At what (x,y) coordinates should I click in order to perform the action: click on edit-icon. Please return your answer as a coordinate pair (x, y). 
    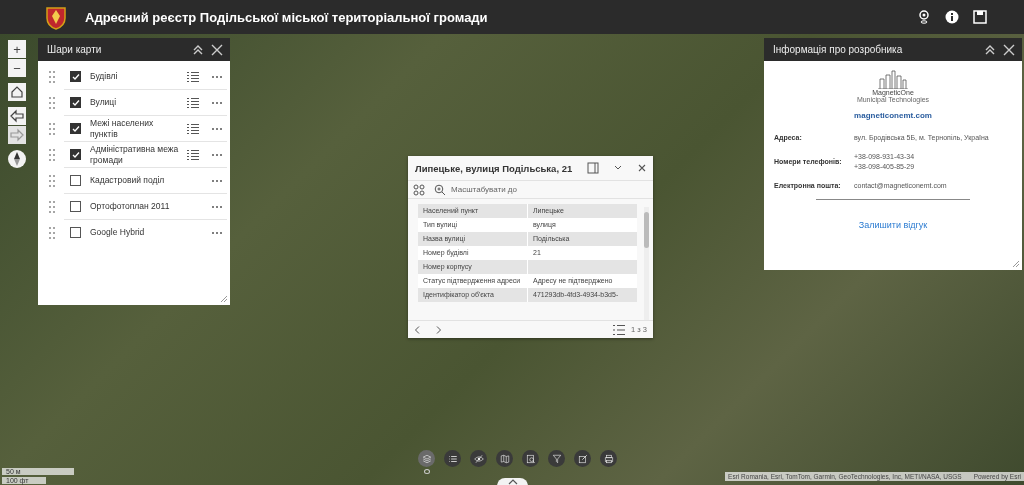
    Looking at the image, I should click on (582, 458).